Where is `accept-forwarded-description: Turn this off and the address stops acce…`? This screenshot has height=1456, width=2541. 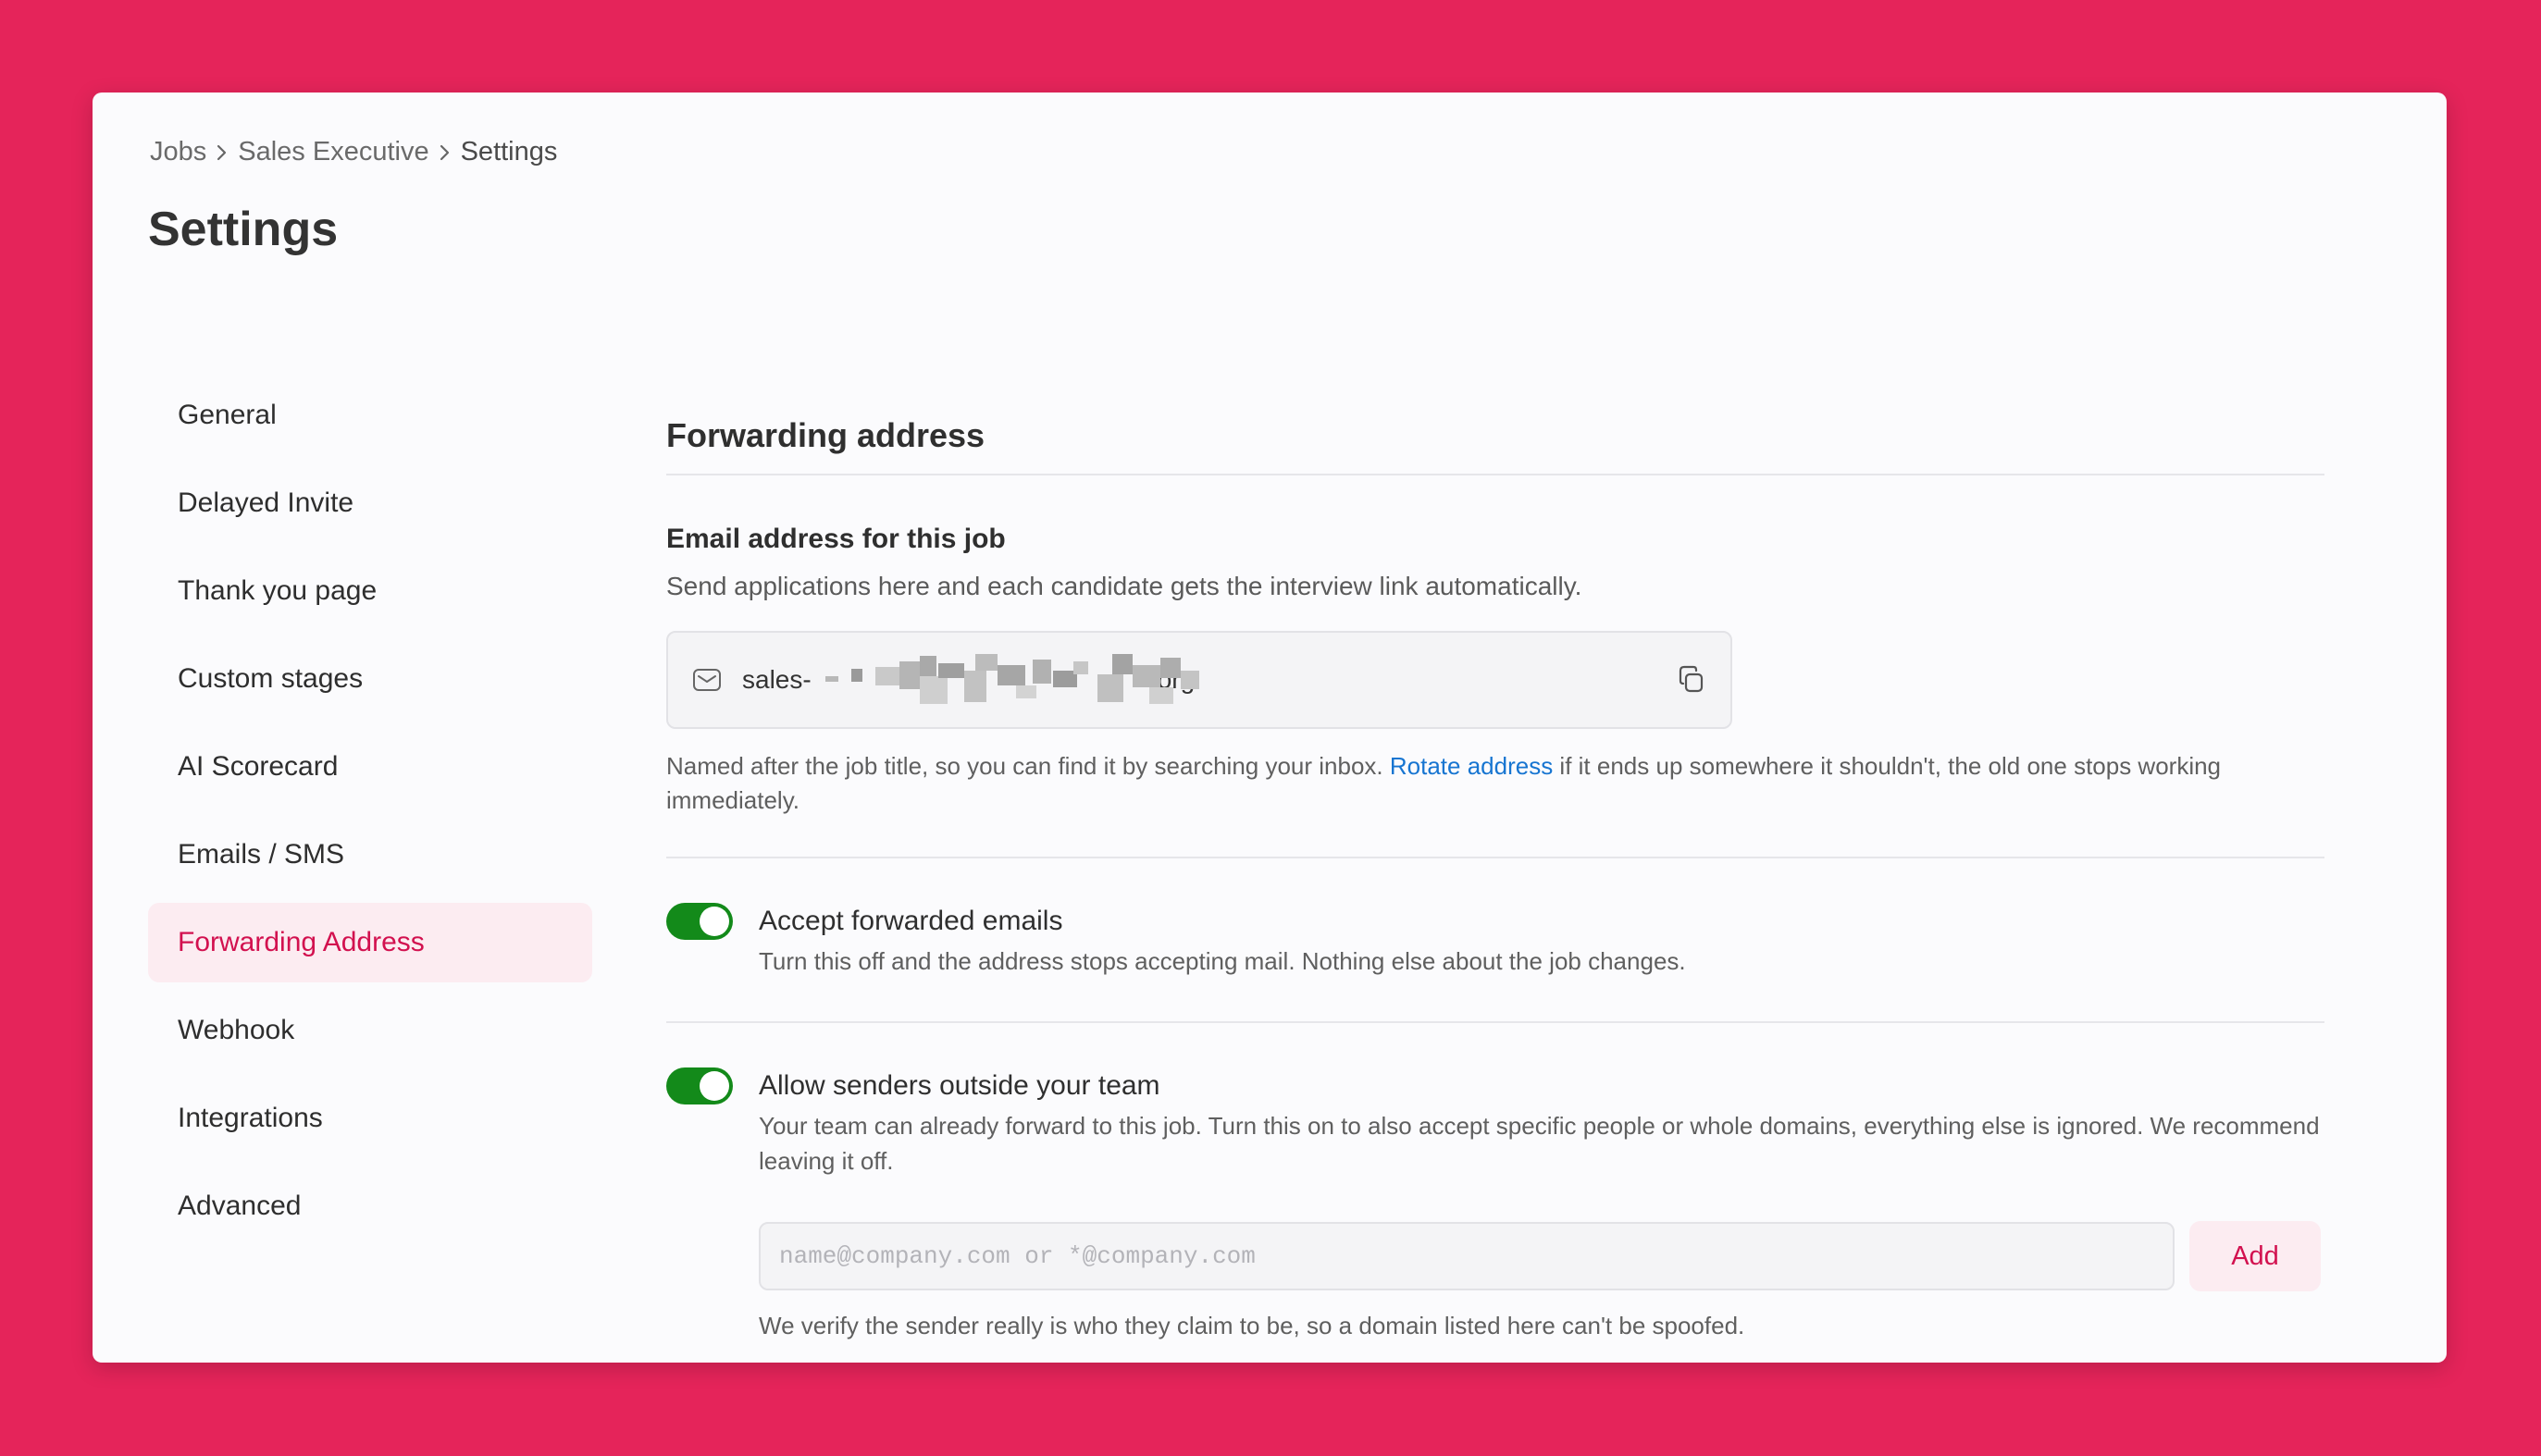
accept-forwarded-description: Turn this off and the address stops acce… is located at coordinates (1222, 961).